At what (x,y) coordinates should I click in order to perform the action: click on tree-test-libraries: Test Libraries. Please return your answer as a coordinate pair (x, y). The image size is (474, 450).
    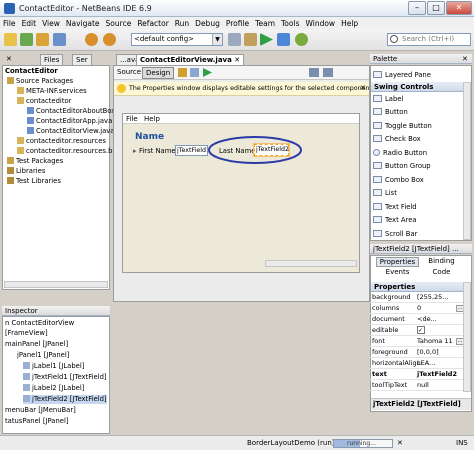
    Looking at the image, I should click on (34, 181).